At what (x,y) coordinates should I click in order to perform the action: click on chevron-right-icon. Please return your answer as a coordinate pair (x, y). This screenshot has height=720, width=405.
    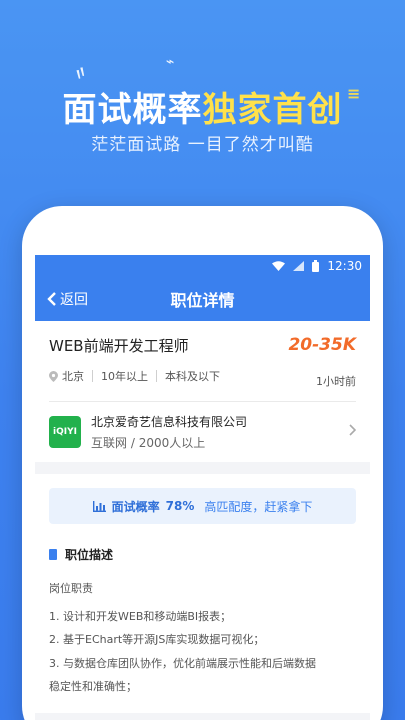
    Looking at the image, I should click on (352, 430).